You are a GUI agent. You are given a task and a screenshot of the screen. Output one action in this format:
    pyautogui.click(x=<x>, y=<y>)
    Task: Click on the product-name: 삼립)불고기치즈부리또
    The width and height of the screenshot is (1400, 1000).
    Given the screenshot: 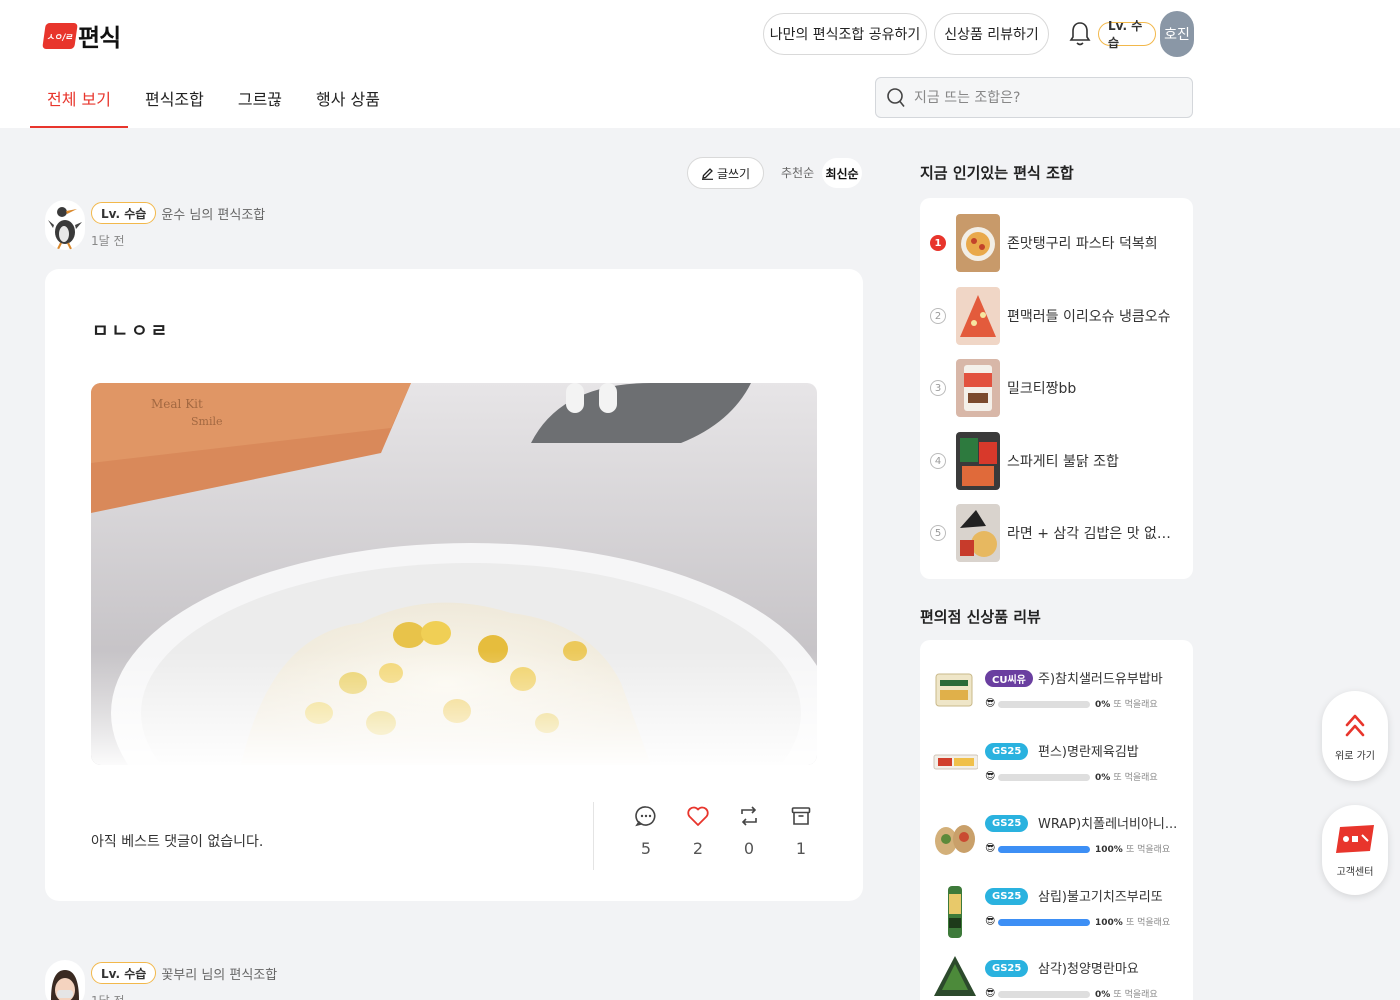 What is the action you would take?
    pyautogui.click(x=1100, y=897)
    